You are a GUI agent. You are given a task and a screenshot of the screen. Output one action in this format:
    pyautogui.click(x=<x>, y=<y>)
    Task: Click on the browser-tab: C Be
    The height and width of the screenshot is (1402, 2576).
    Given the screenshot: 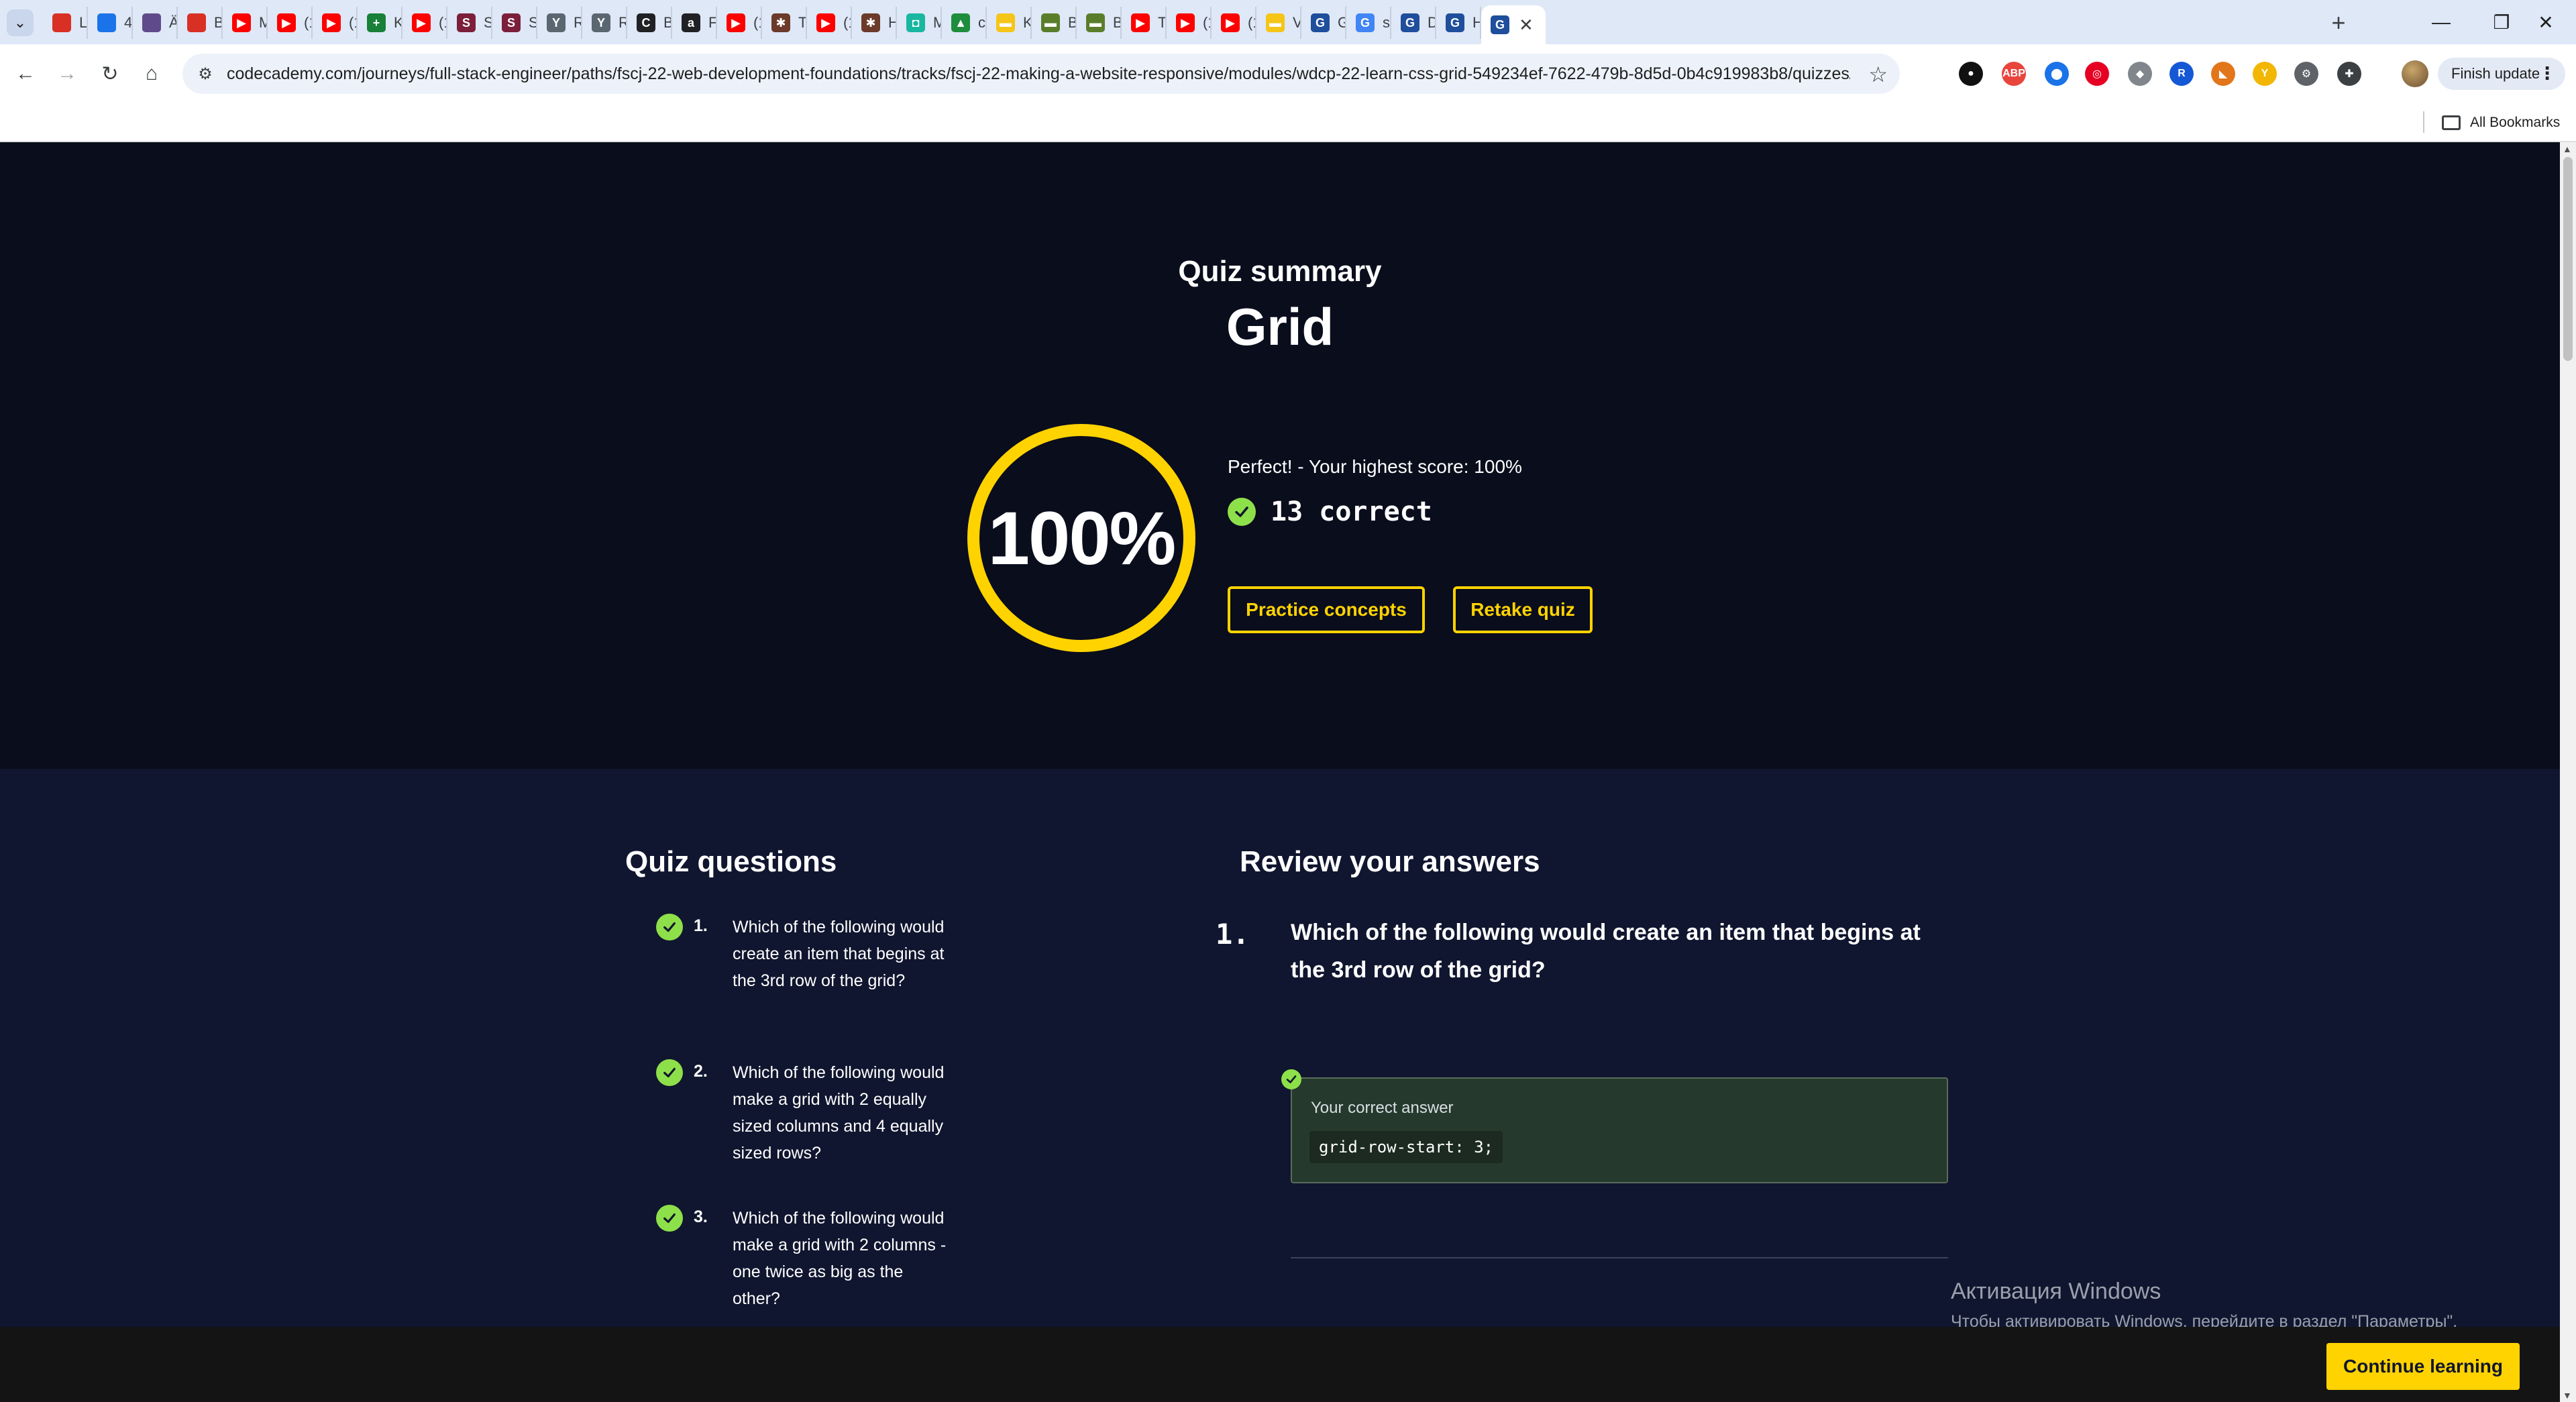 What is the action you would take?
    pyautogui.click(x=649, y=23)
    